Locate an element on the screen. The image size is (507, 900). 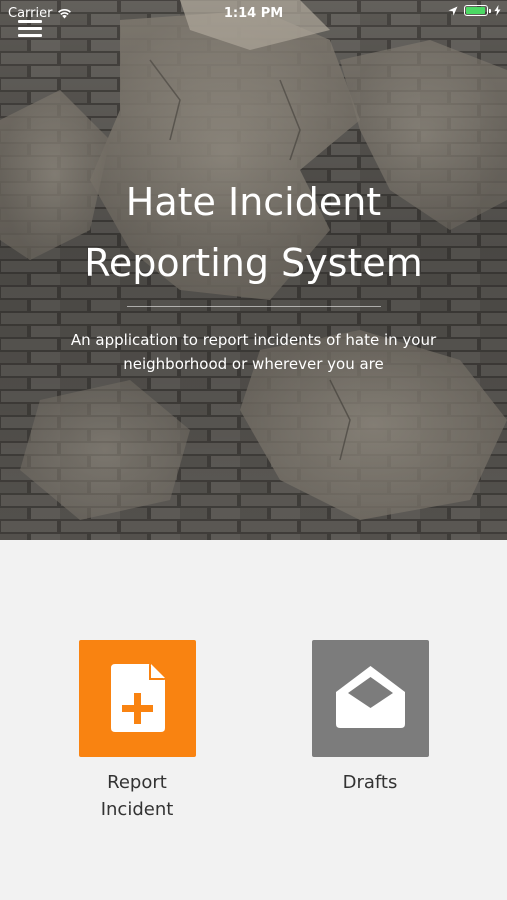
status-bar: Carrier 1:14 PM is located at coordinates (253, 14).